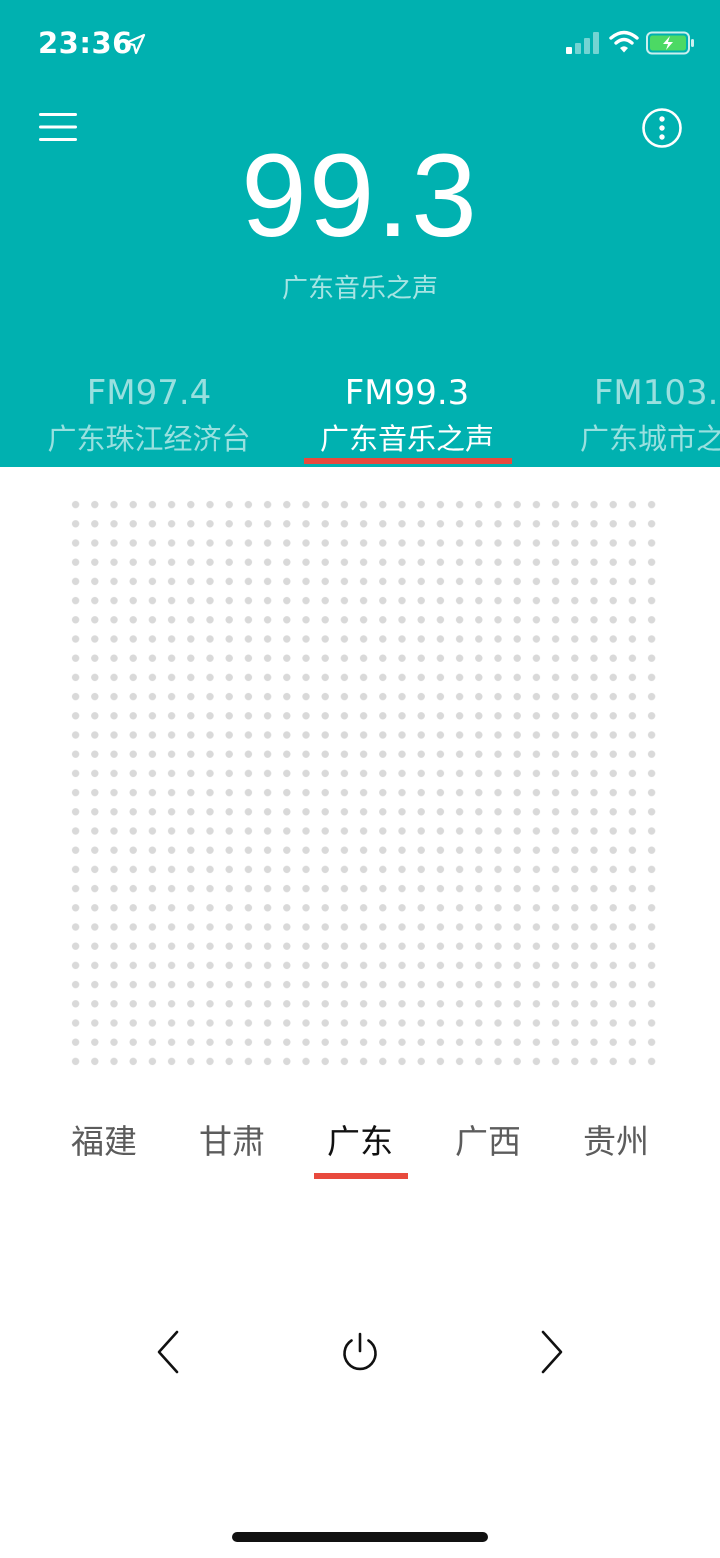 The width and height of the screenshot is (720, 1558). I want to click on next-station-button, so click(552, 1352).